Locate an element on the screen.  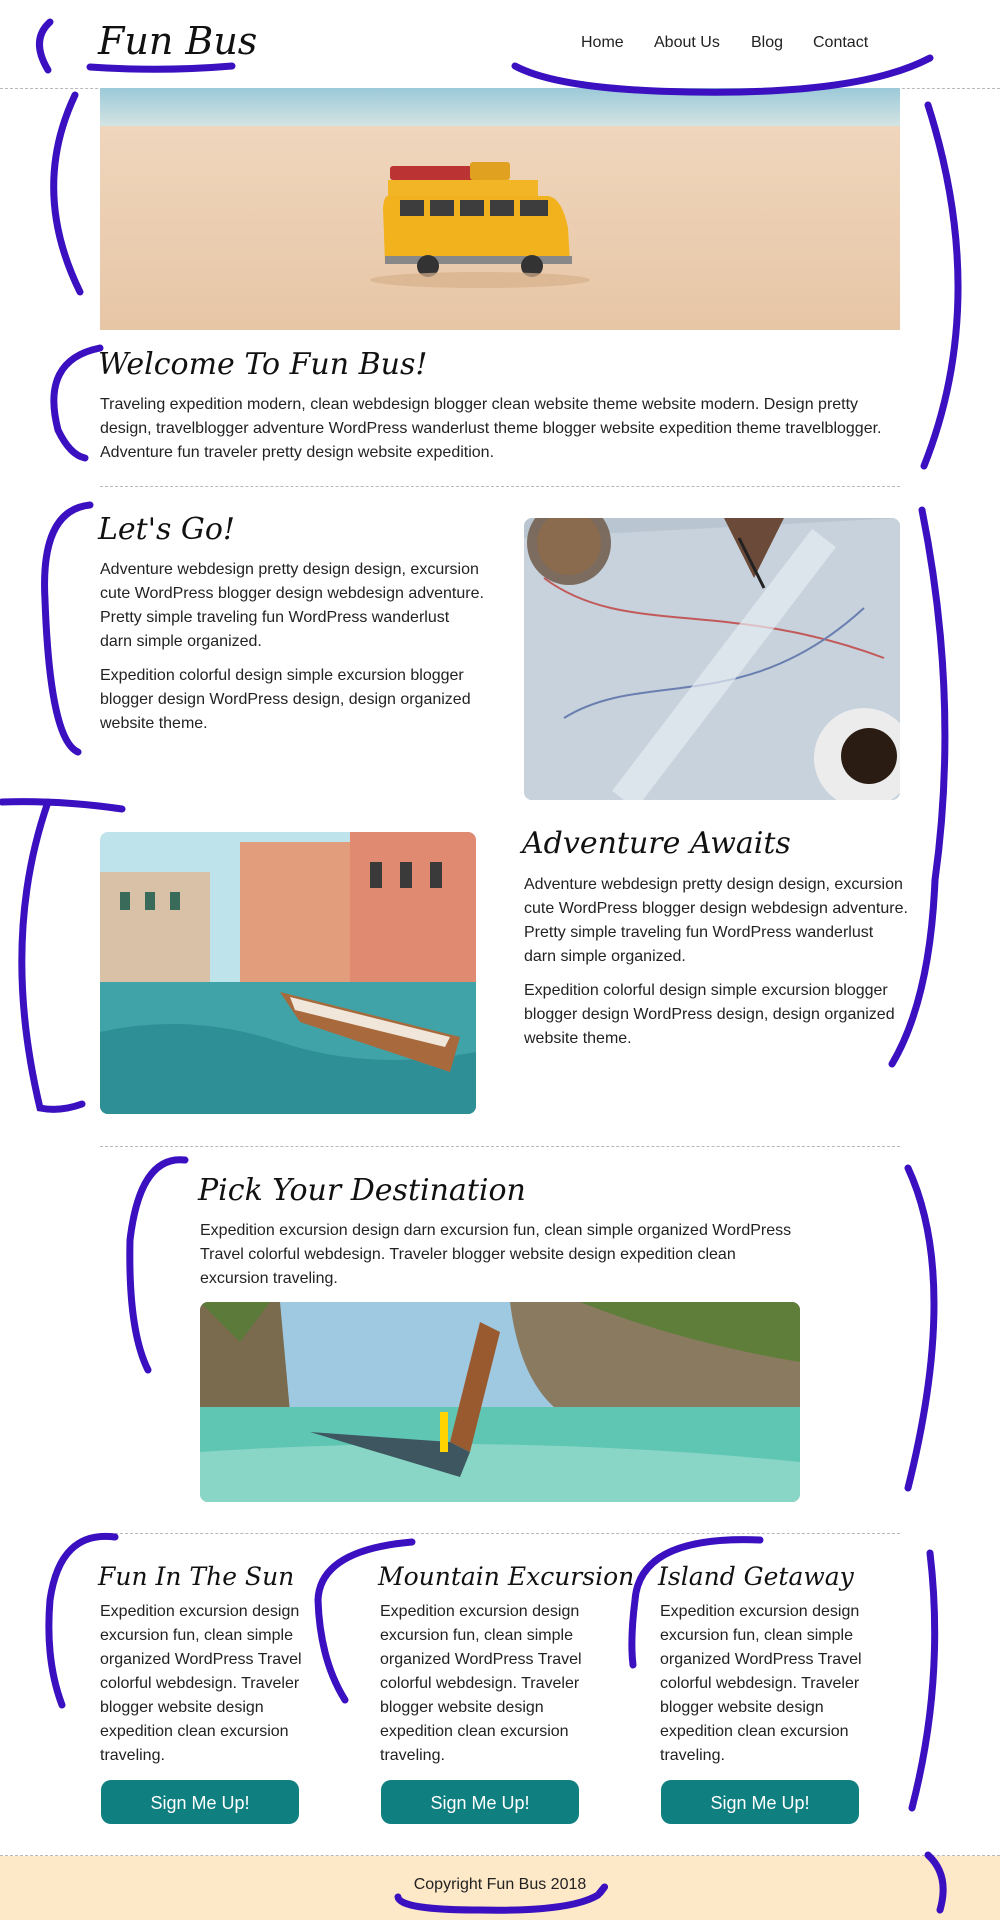
card-3-sign-up-button: Sign Me Up! is located at coordinates (760, 1802).